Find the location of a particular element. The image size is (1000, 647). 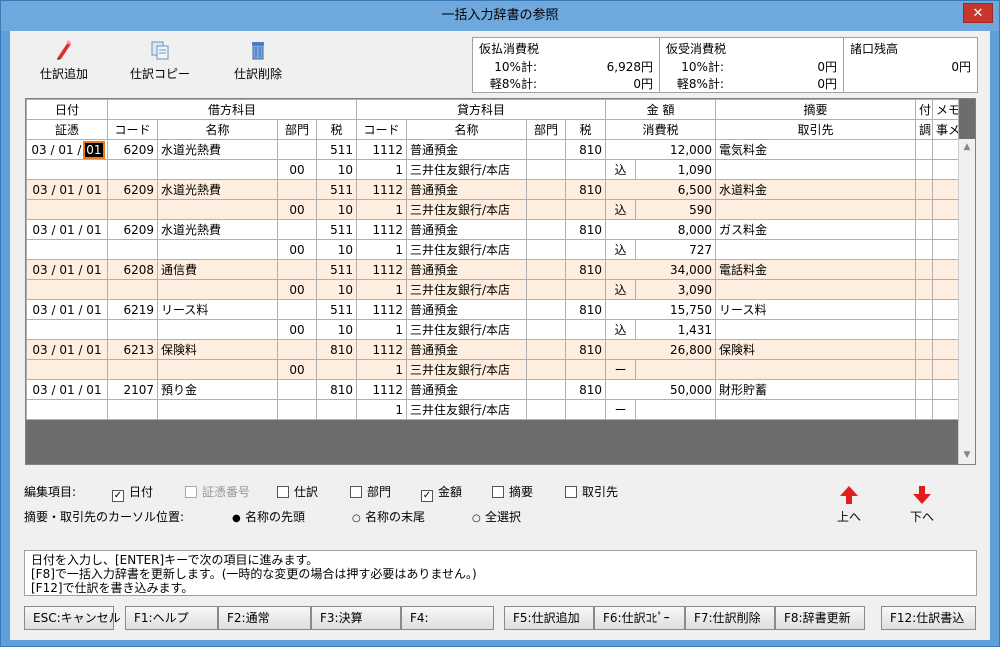

consumption-tax-cell: 1,090 is located at coordinates (676, 169).